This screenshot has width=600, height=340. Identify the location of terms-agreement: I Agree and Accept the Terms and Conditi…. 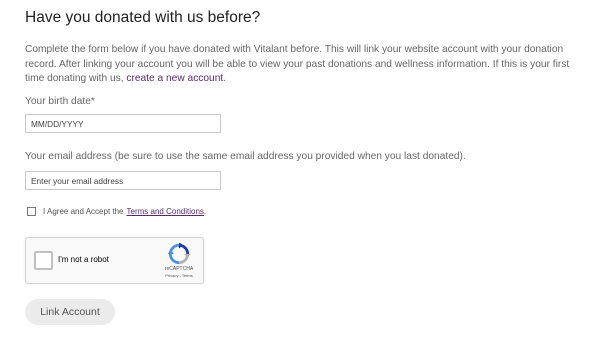
(115, 211).